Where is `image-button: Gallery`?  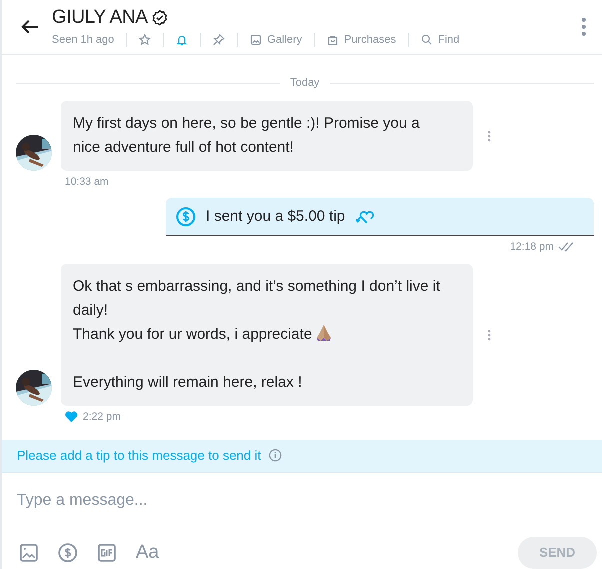
image-button: Gallery is located at coordinates (276, 40).